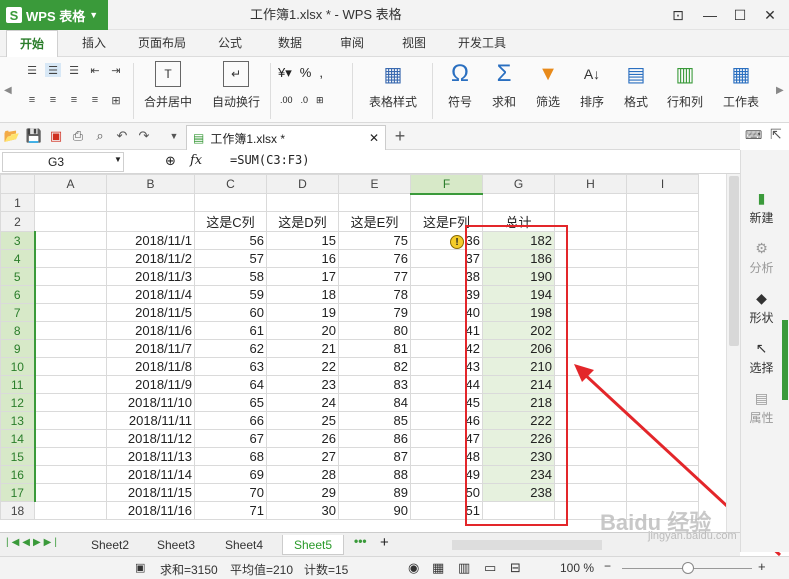 This screenshot has height=579, width=789. Describe the element at coordinates (94, 43) in the screenshot. I see `tab-insert: 插入` at that location.